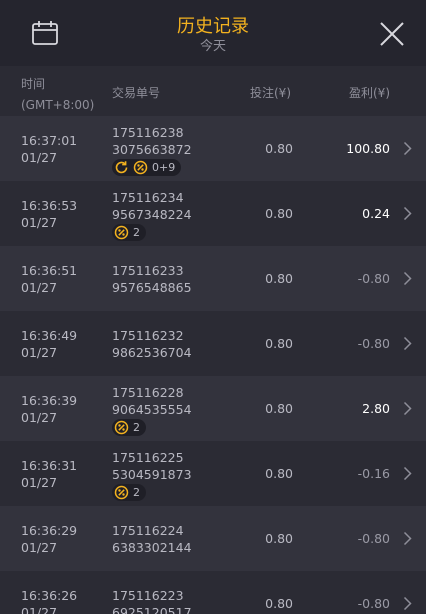  What do you see at coordinates (148, 132) in the screenshot?
I see `row-order-part1: 175116238` at bounding box center [148, 132].